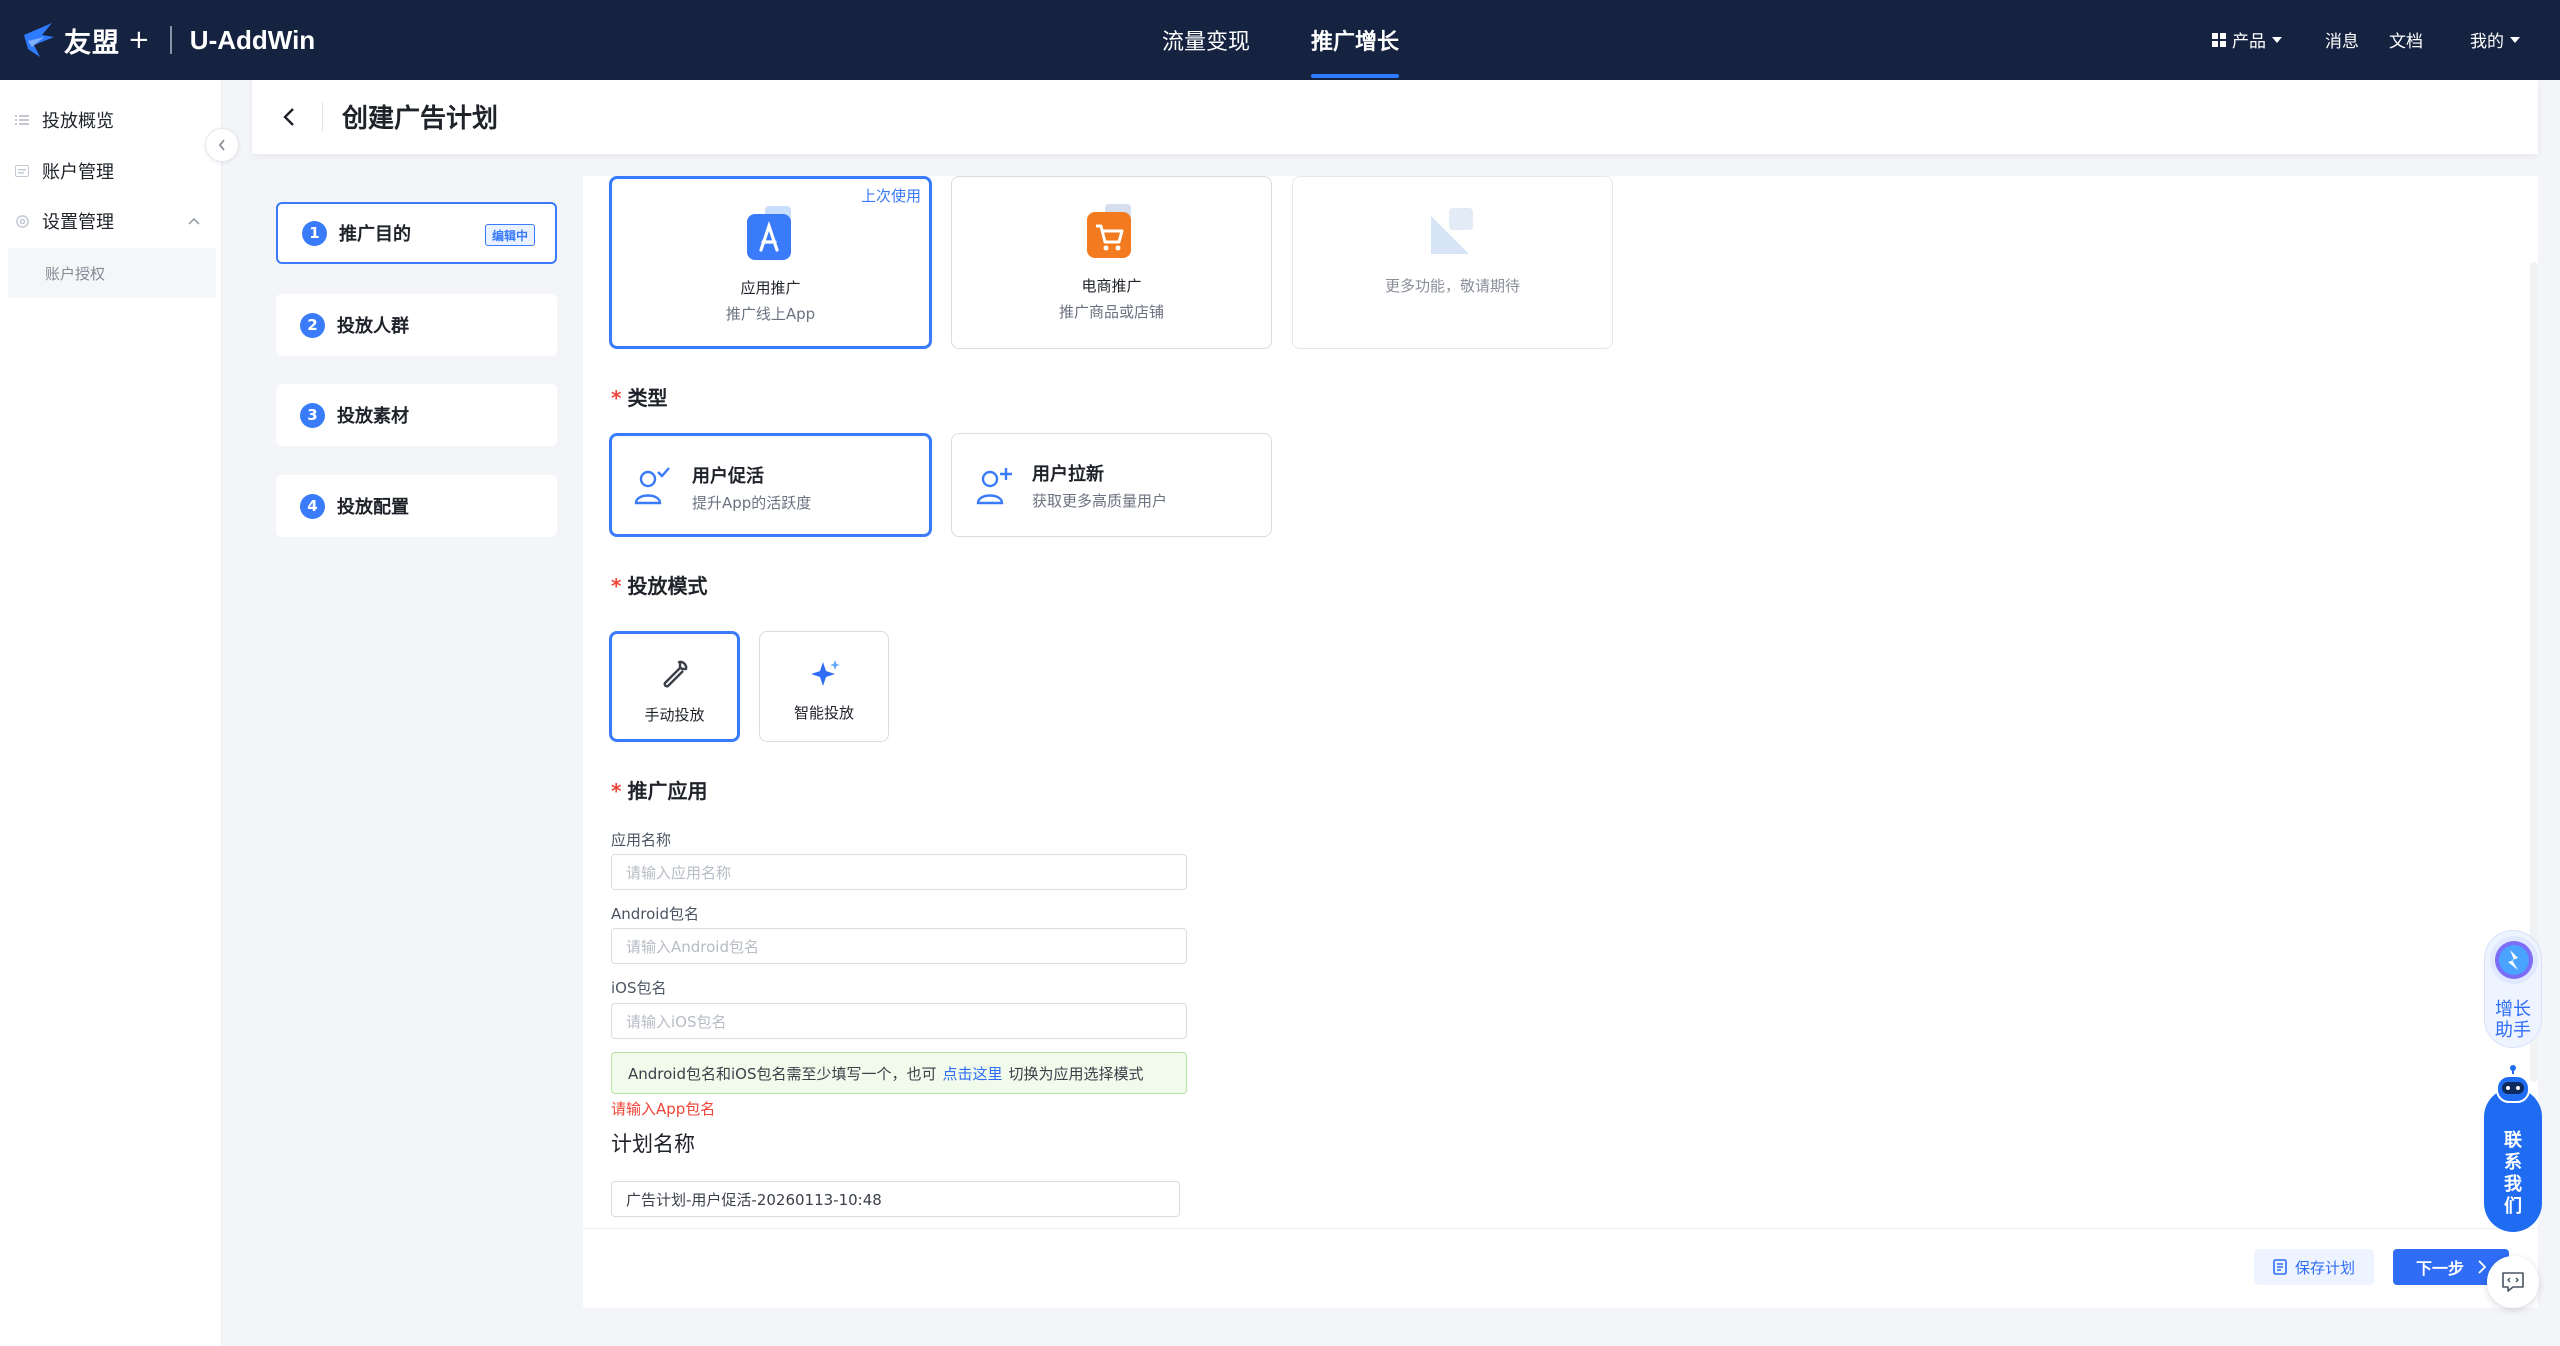 The height and width of the screenshot is (1346, 2560). What do you see at coordinates (416, 506) in the screenshot?
I see `step-config: 4 投放配置` at bounding box center [416, 506].